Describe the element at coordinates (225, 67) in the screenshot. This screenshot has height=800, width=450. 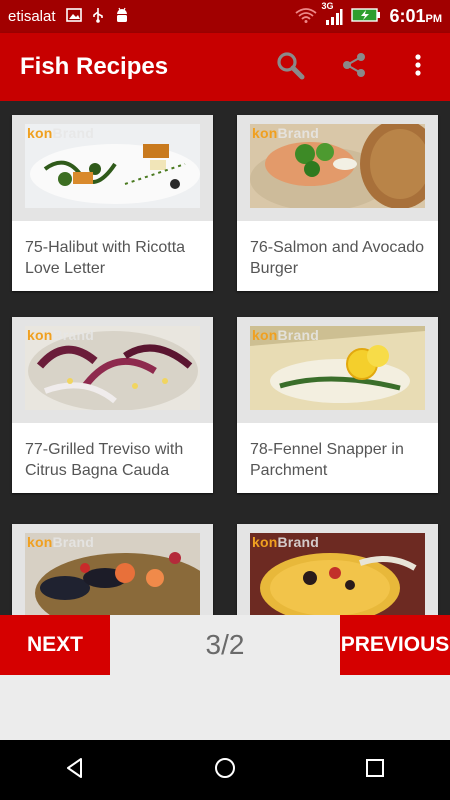
I see `app-bar: Fish Recipes` at that location.